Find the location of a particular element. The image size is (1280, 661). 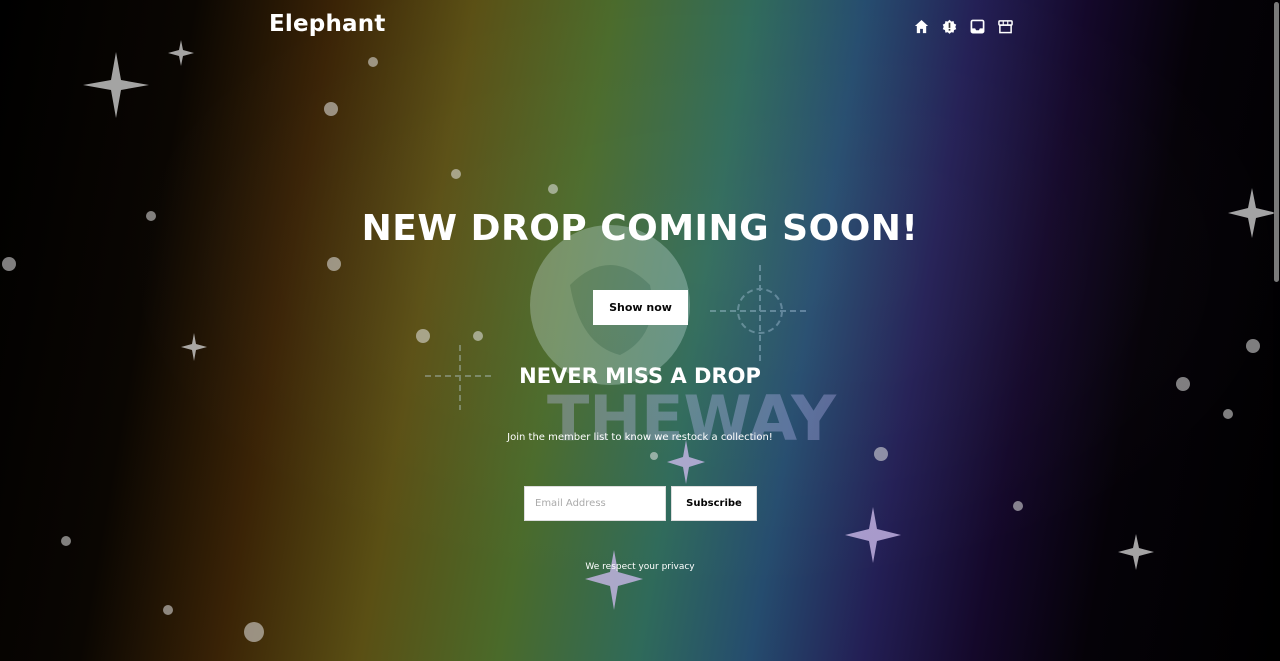

newsletter-title: NEVER MISS A DROP is located at coordinates (640, 376).